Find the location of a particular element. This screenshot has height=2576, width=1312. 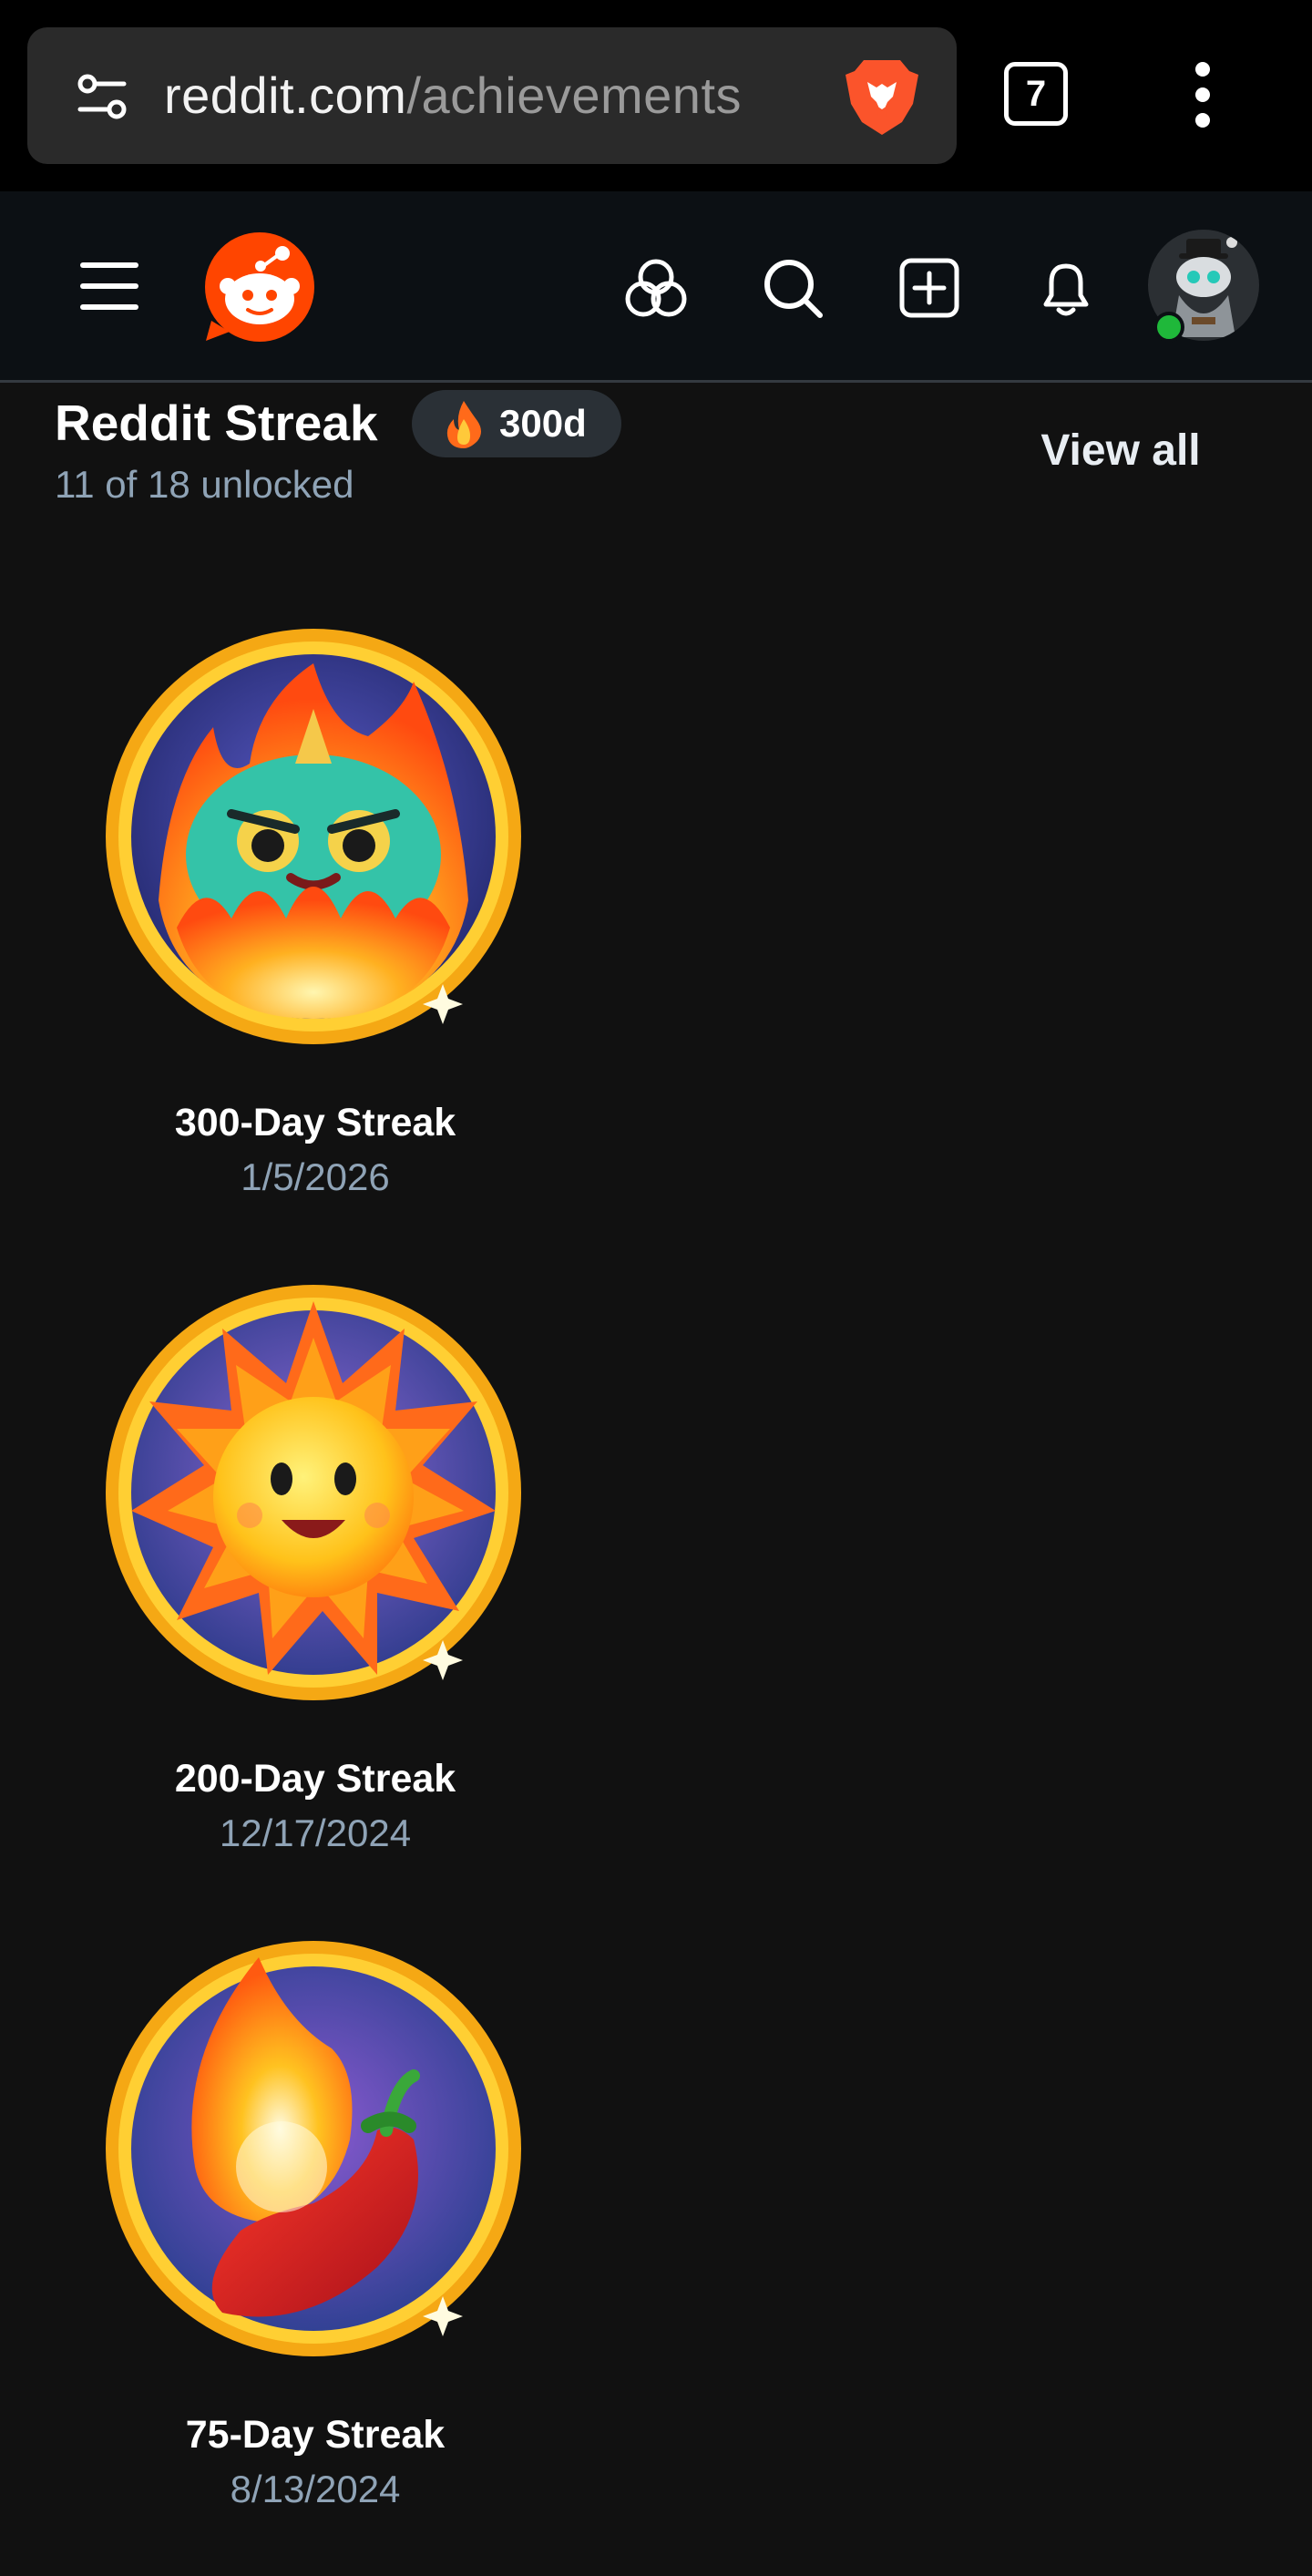

browser-toolbar: reddit.com/achievements 7 is located at coordinates (656, 96).